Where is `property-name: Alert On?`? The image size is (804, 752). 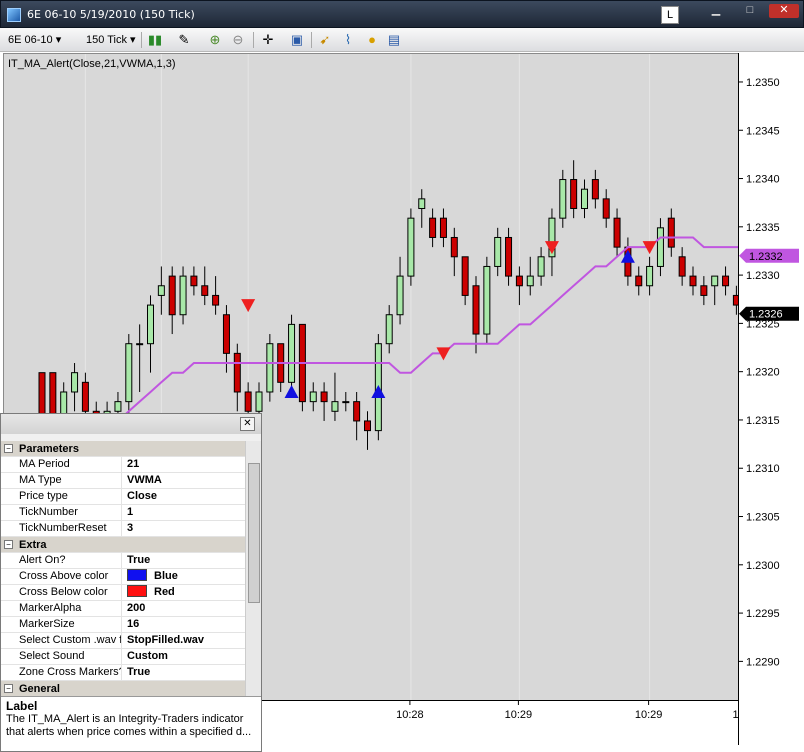
property-name: Alert On? is located at coordinates (61, 561).